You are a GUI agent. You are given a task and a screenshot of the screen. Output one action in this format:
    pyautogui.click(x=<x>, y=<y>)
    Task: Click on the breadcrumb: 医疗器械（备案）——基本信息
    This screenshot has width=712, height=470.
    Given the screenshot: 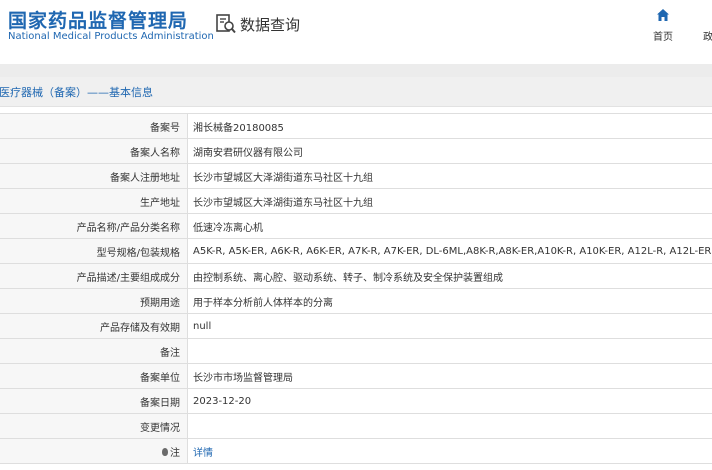 What is the action you would take?
    pyautogui.click(x=76, y=92)
    